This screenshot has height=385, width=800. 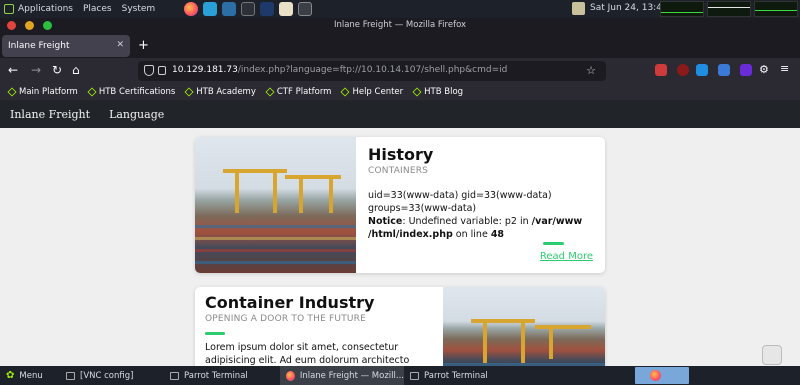 What do you see at coordinates (371, 92) in the screenshot?
I see `bookmark-help-center: Help Center` at bounding box center [371, 92].